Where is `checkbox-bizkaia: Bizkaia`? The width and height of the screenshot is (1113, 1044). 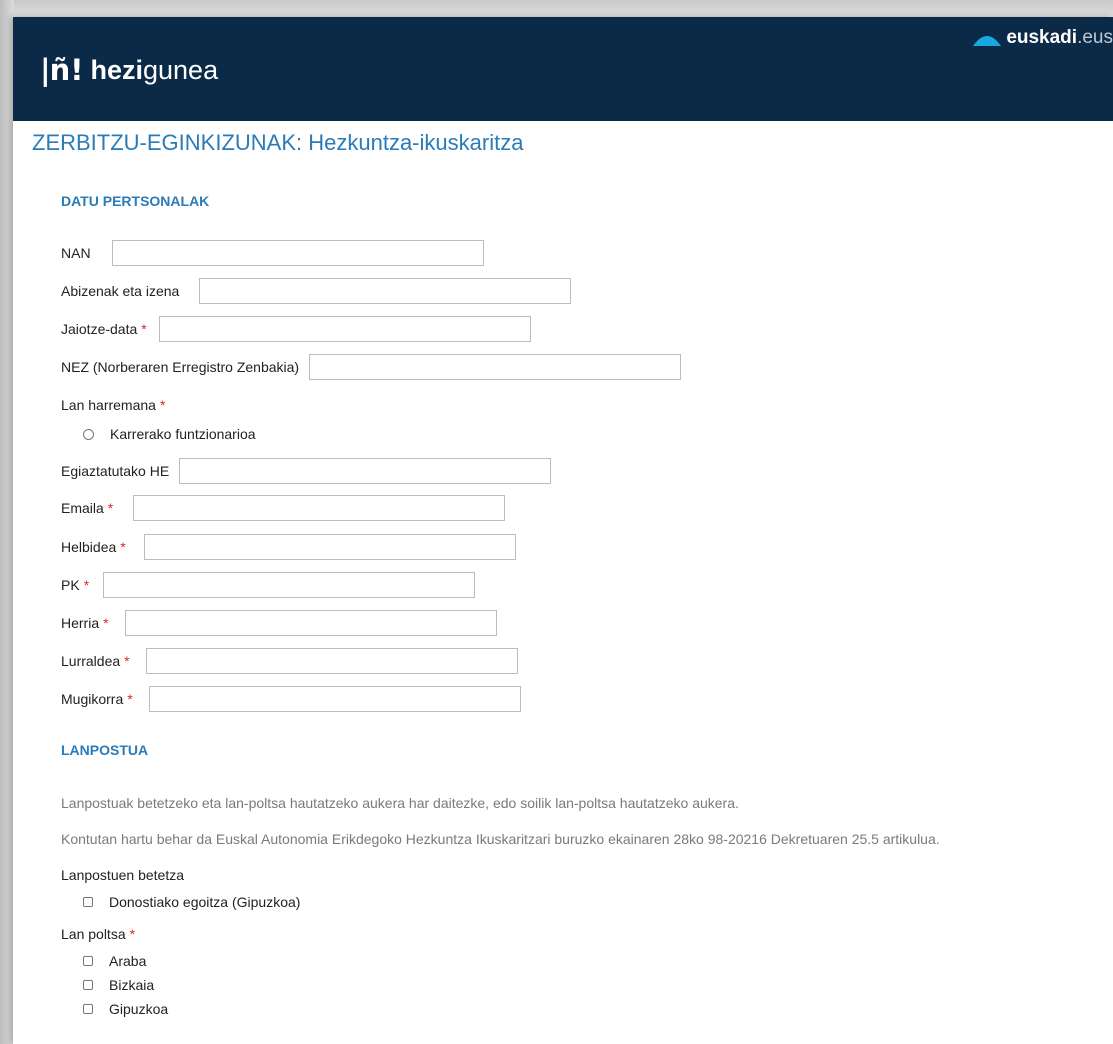 checkbox-bizkaia: Bizkaia is located at coordinates (118, 985).